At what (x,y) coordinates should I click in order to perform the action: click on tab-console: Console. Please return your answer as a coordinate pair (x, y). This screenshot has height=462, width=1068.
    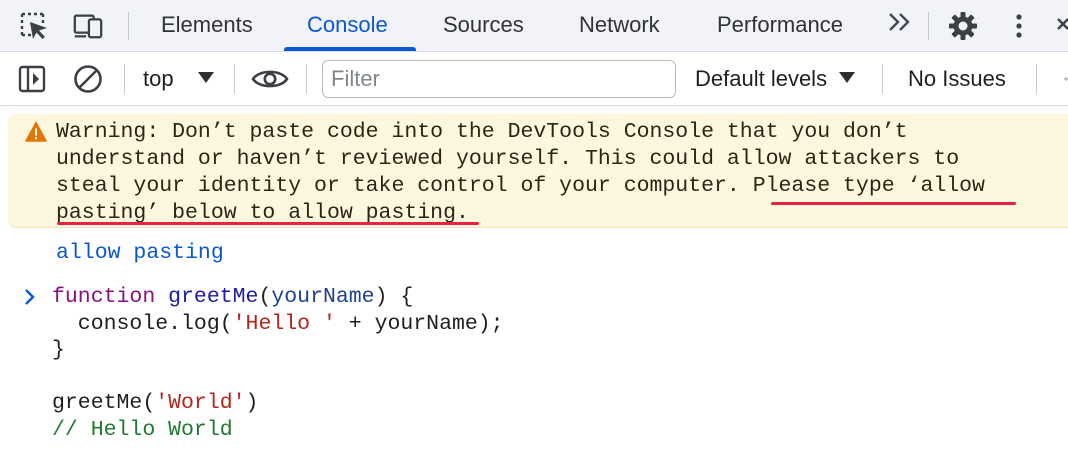
    Looking at the image, I should click on (347, 25).